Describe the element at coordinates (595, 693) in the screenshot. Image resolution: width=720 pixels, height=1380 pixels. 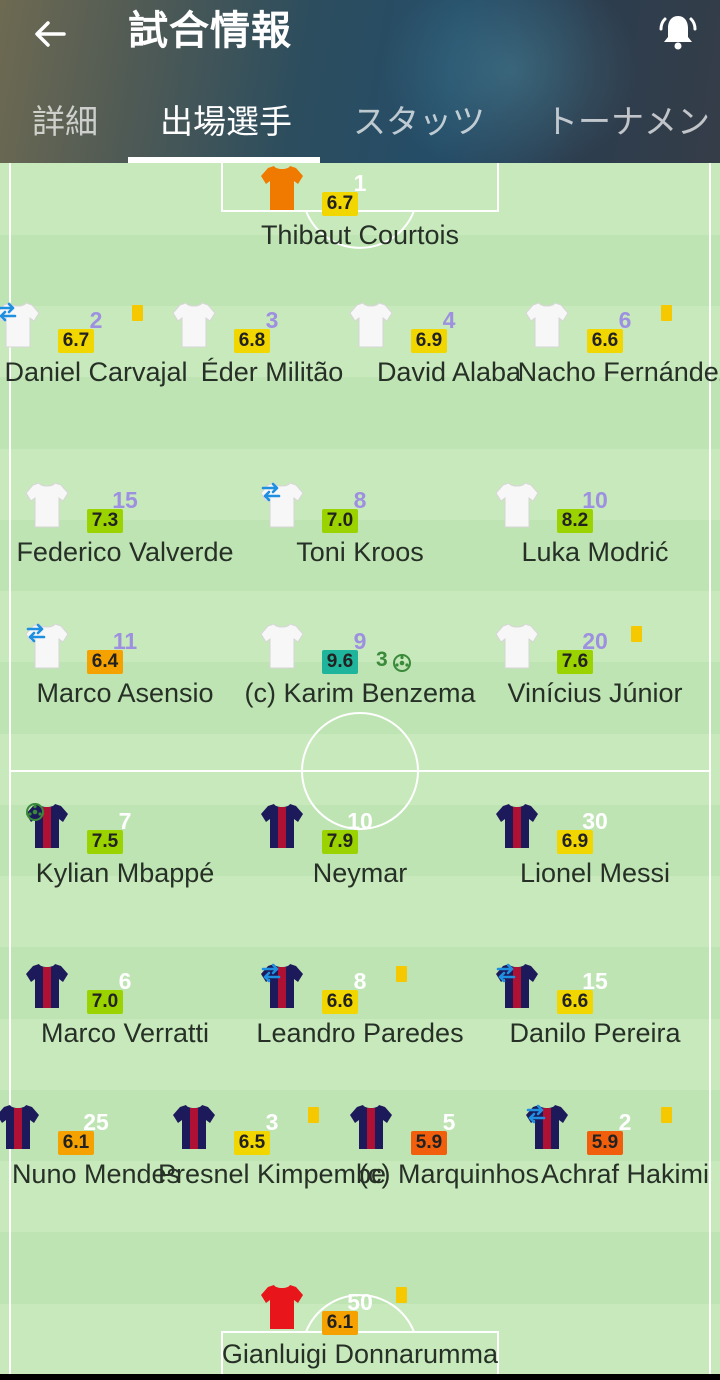
I see `player-name: Vinícius Júnior` at that location.